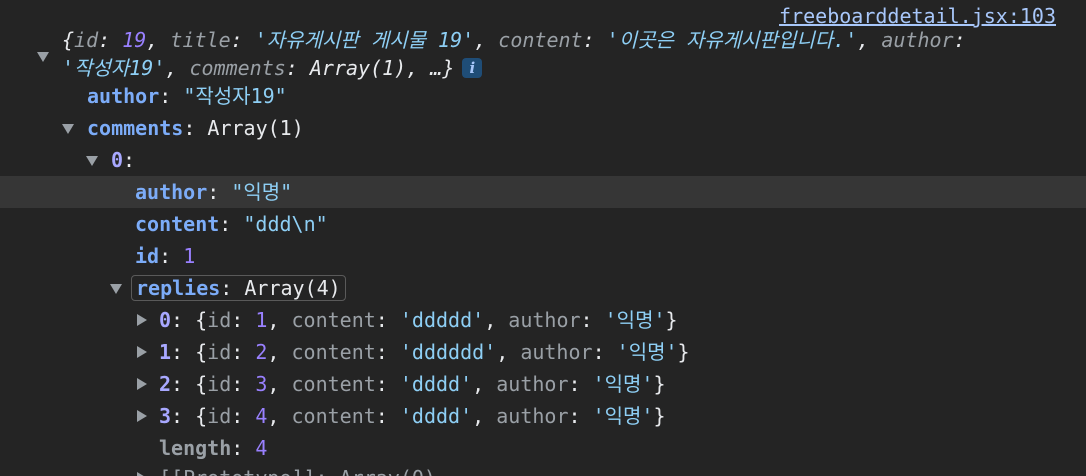 The image size is (1086, 476). I want to click on prop-key-length: length, so click(195, 448).